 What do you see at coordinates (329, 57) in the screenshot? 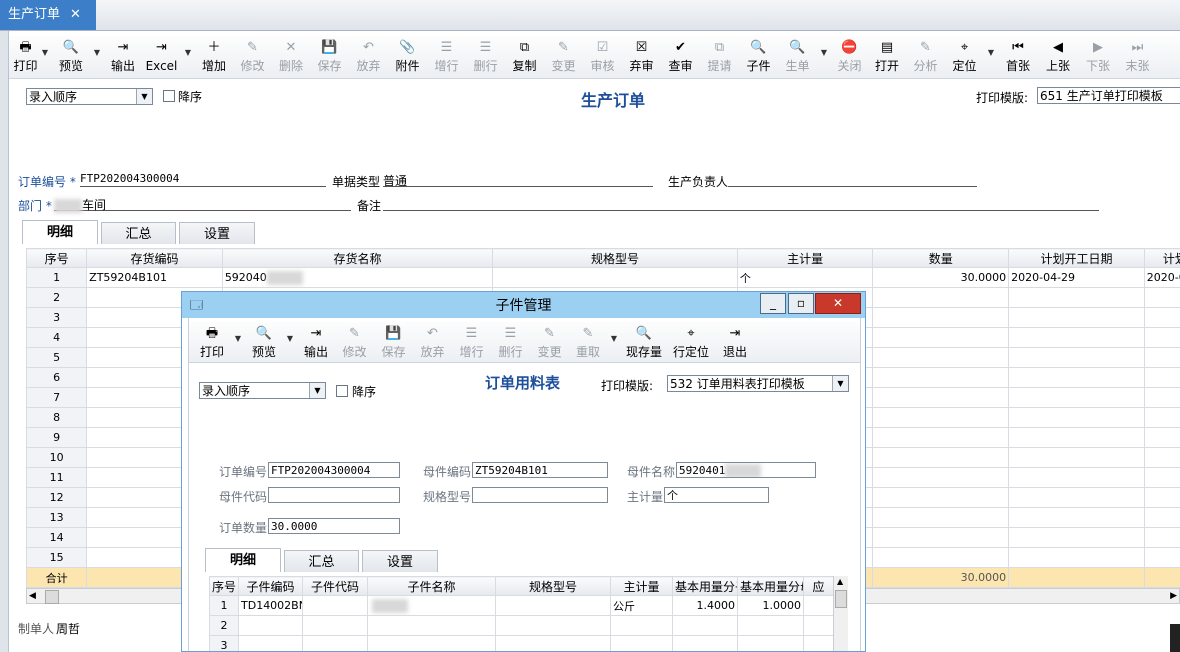
I see `save-button: 💾 保存` at bounding box center [329, 57].